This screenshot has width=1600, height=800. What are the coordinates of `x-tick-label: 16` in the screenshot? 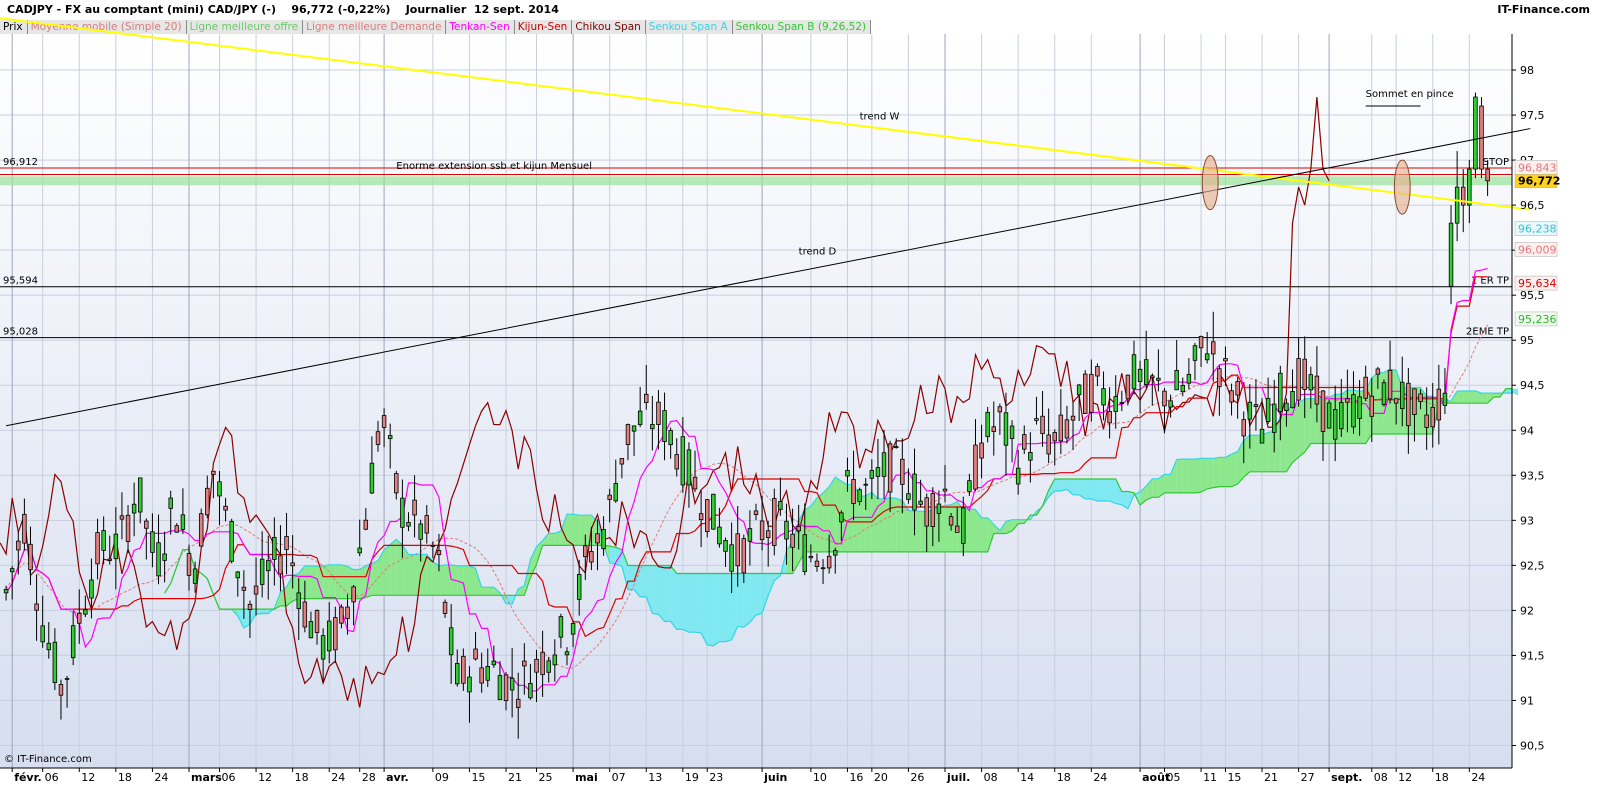 It's located at (856, 777).